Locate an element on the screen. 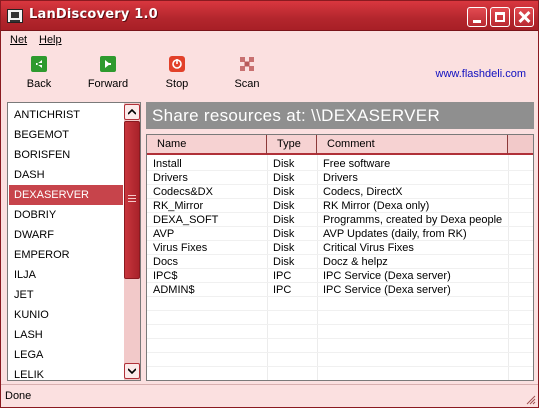 The width and height of the screenshot is (539, 408). computer-list-item: EMPEROR is located at coordinates (66, 255).